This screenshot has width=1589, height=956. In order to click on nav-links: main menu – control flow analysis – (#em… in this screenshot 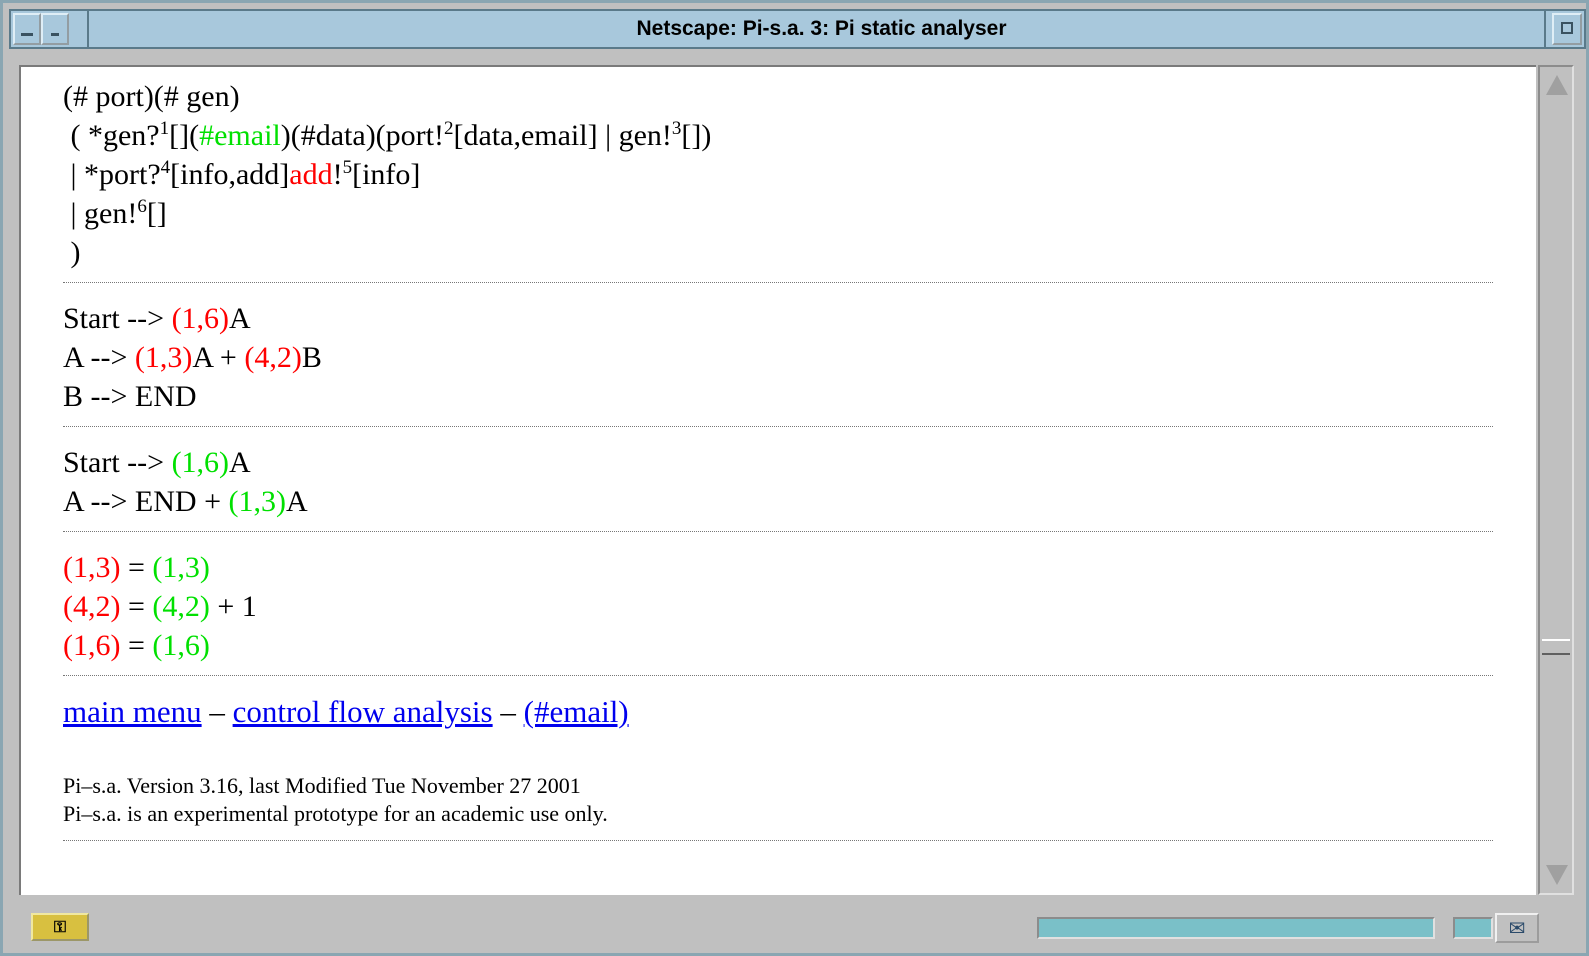, I will do `click(346, 711)`.